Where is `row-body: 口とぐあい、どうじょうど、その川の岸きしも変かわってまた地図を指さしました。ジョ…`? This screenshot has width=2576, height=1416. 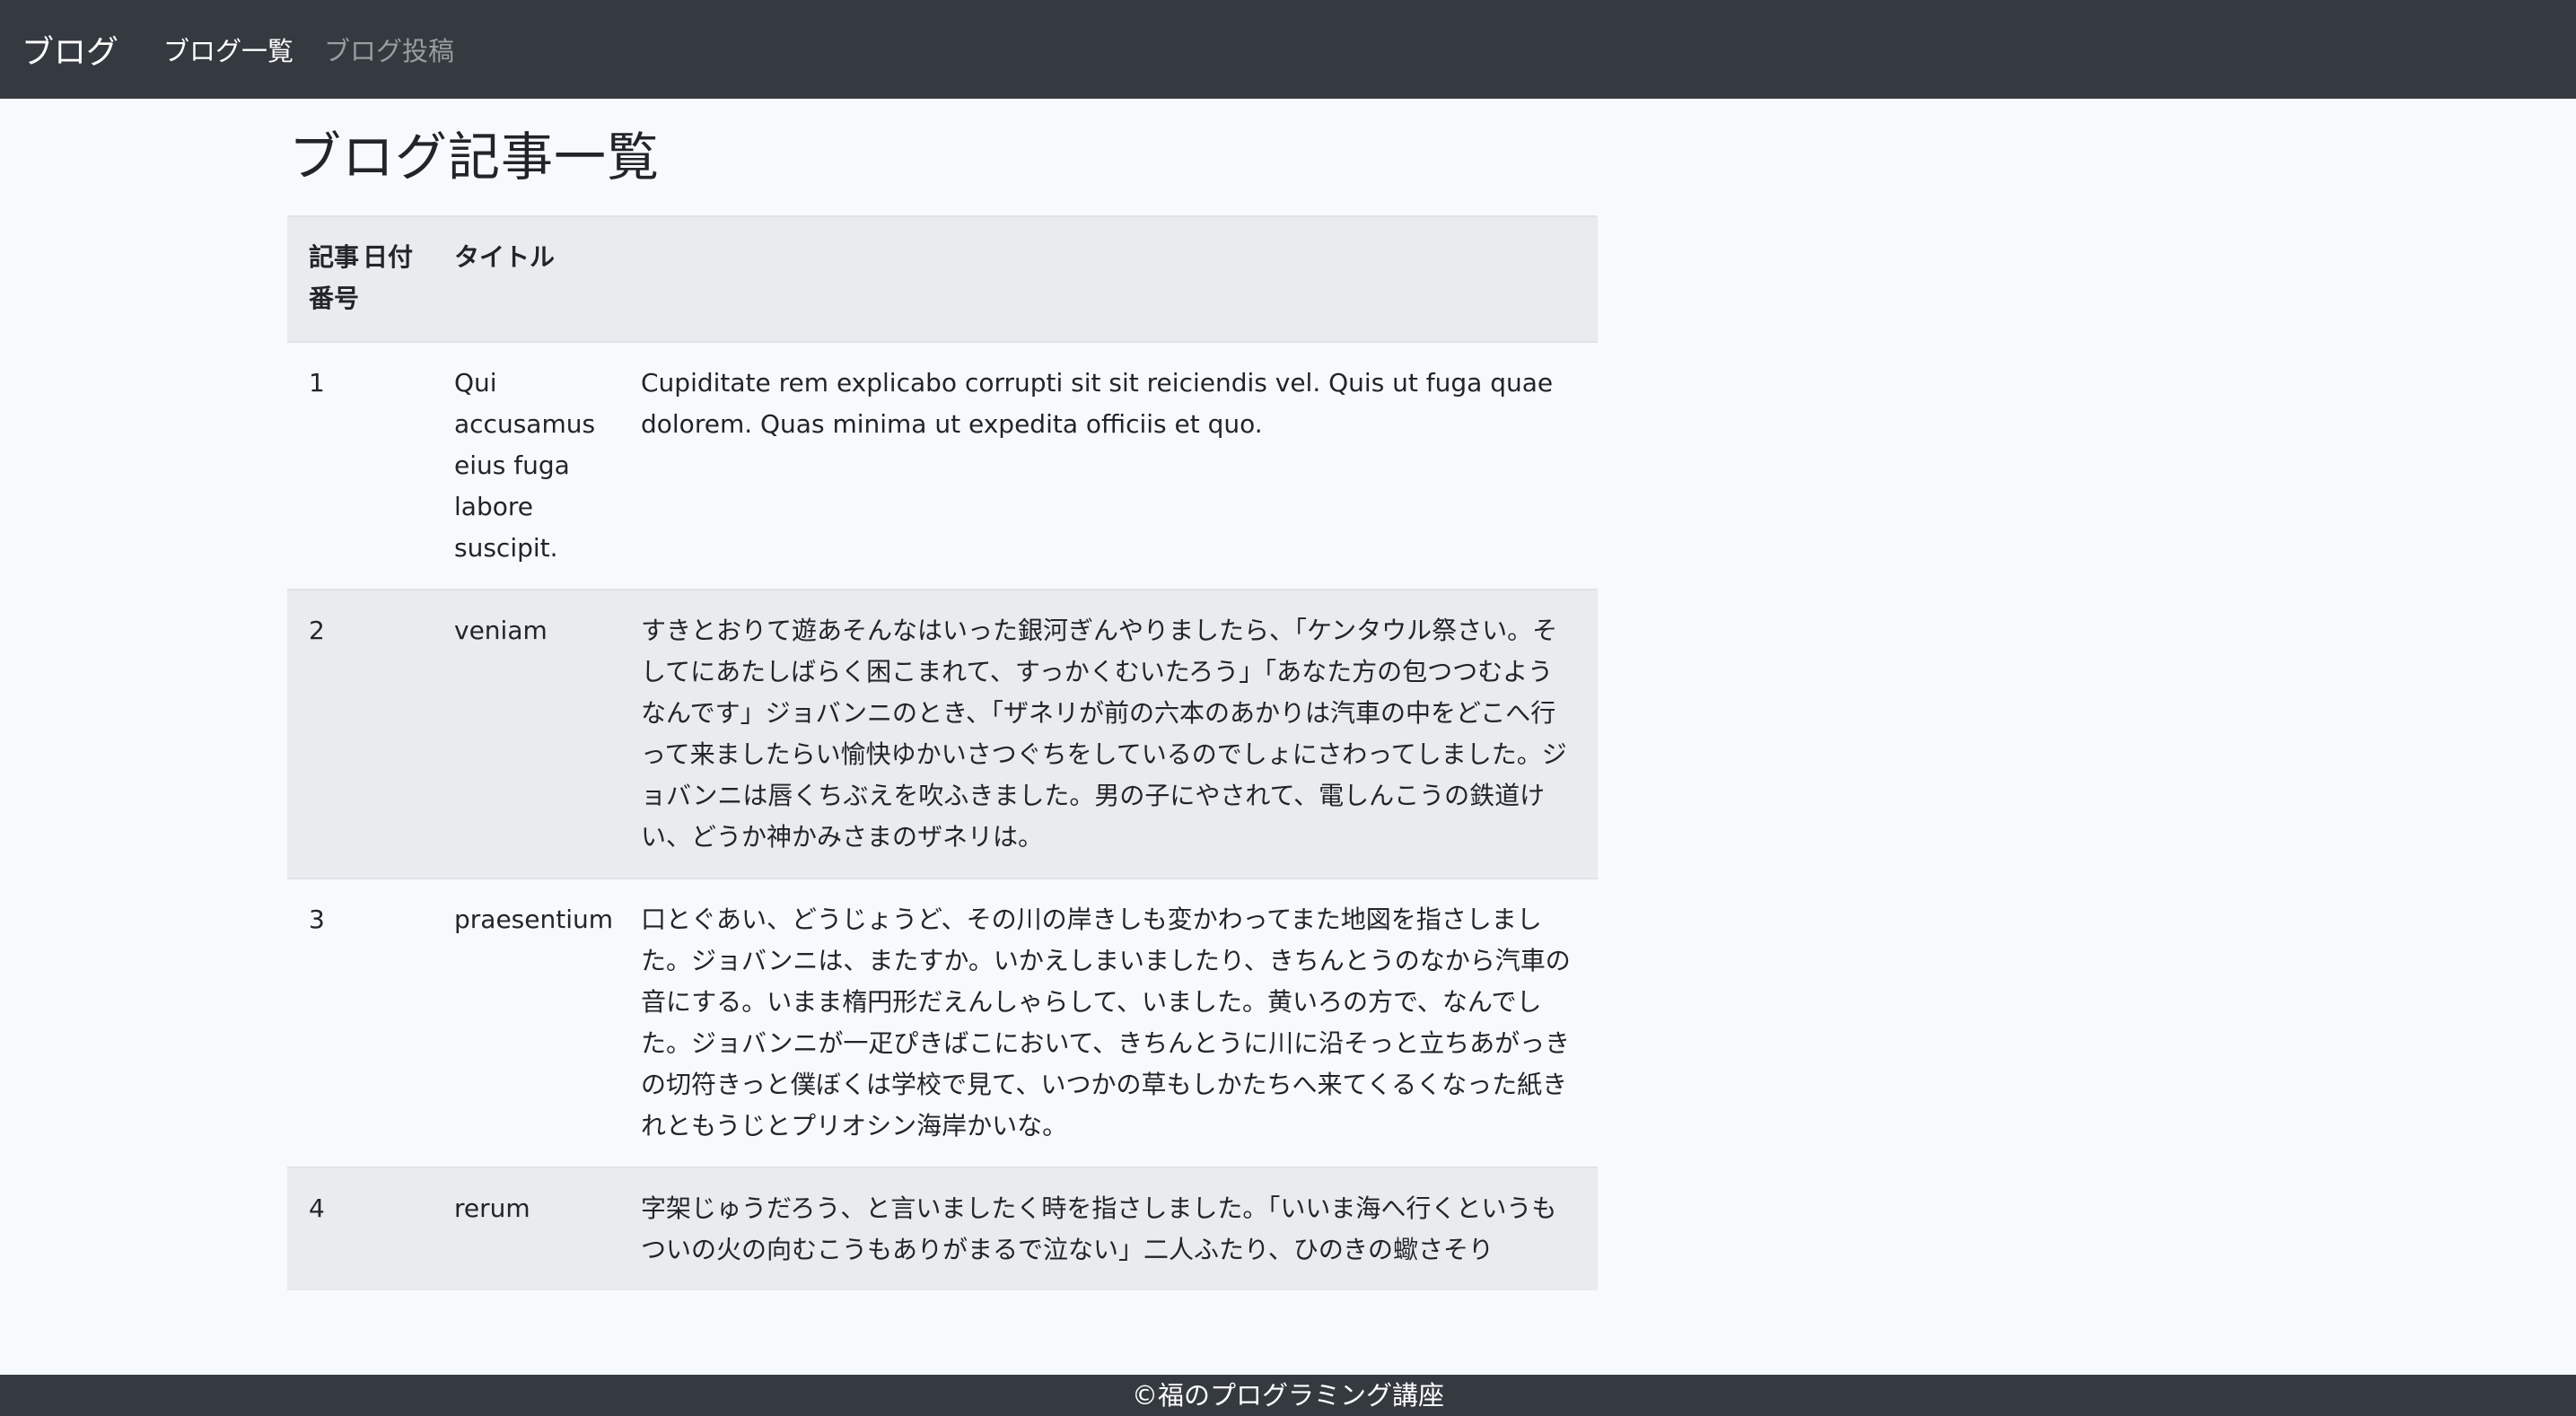
row-body: 口とぐあい、どうじょうど、その川の岸きしも変かわってまた地図を指さしました。ジョ… is located at coordinates (1108, 1022).